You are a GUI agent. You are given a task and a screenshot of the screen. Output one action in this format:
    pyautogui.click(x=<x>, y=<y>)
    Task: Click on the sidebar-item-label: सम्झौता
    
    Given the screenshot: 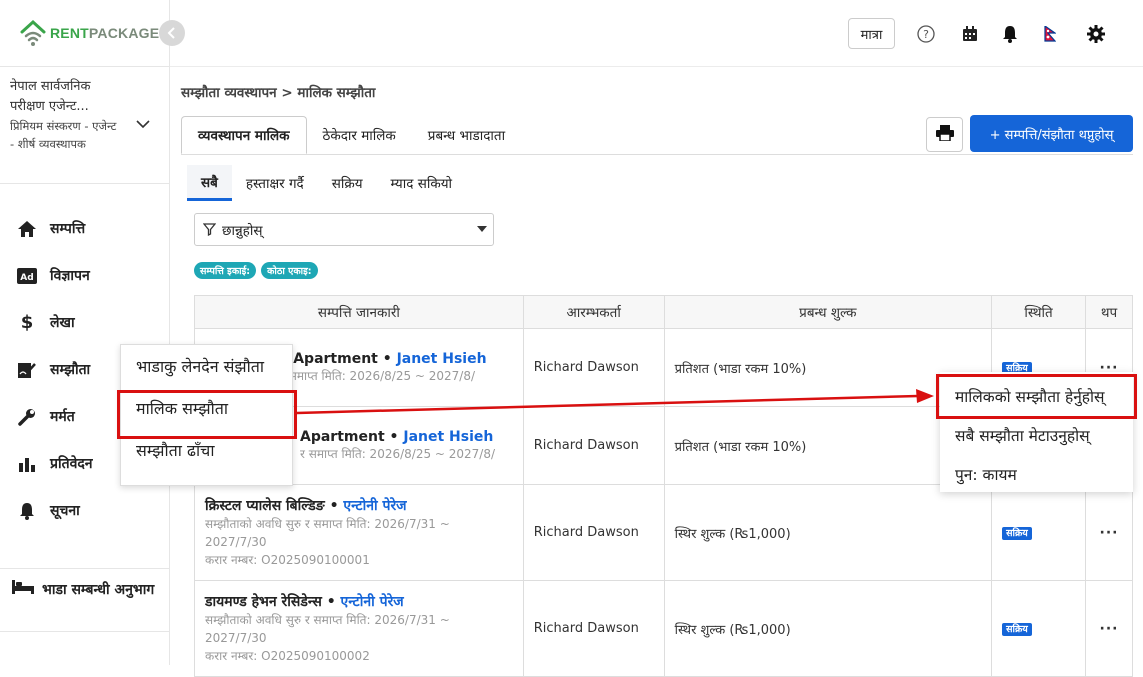 What is the action you would take?
    pyautogui.click(x=70, y=370)
    